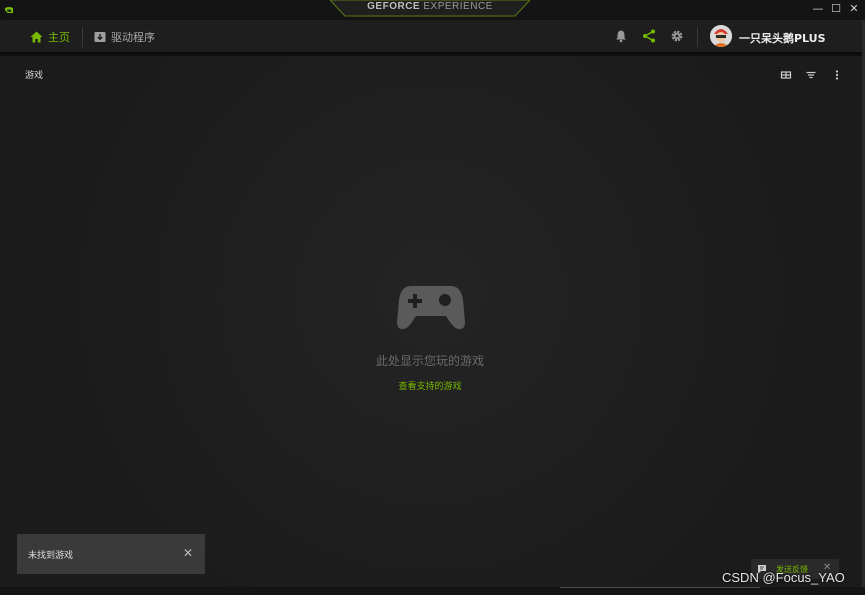 This screenshot has height=595, width=865. I want to click on filter-icon, so click(811, 75).